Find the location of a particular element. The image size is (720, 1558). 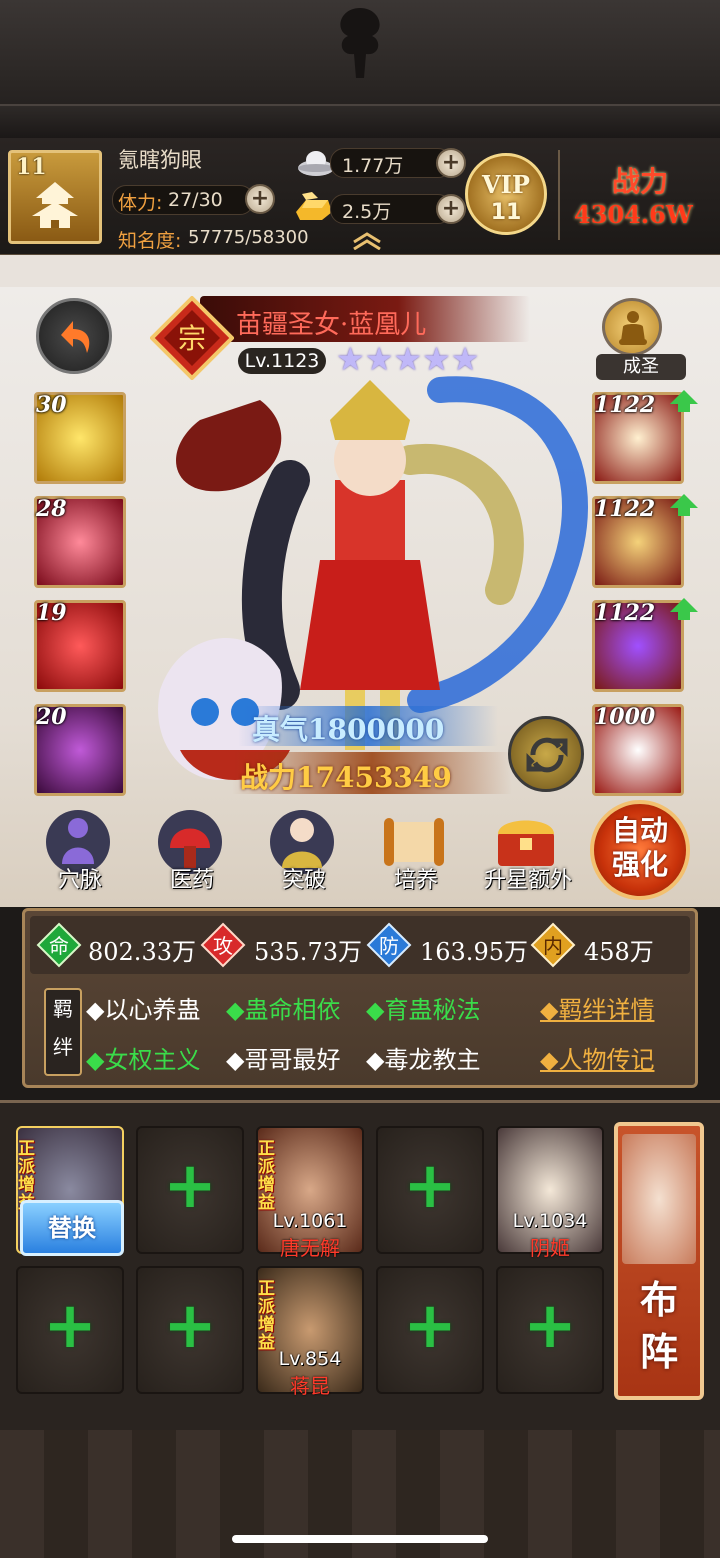

auto-enhance-line1: 自动 is located at coordinates (639, 830).